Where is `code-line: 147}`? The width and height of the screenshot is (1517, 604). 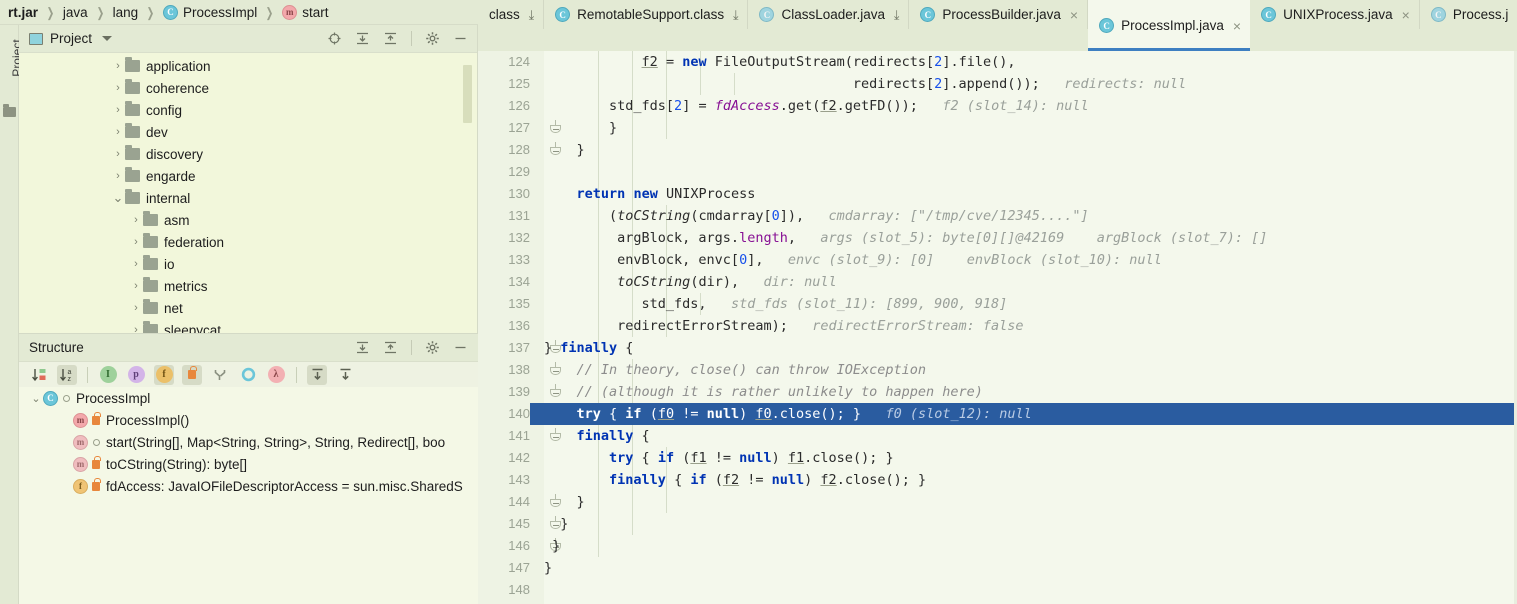 code-line: 147} is located at coordinates (997, 568).